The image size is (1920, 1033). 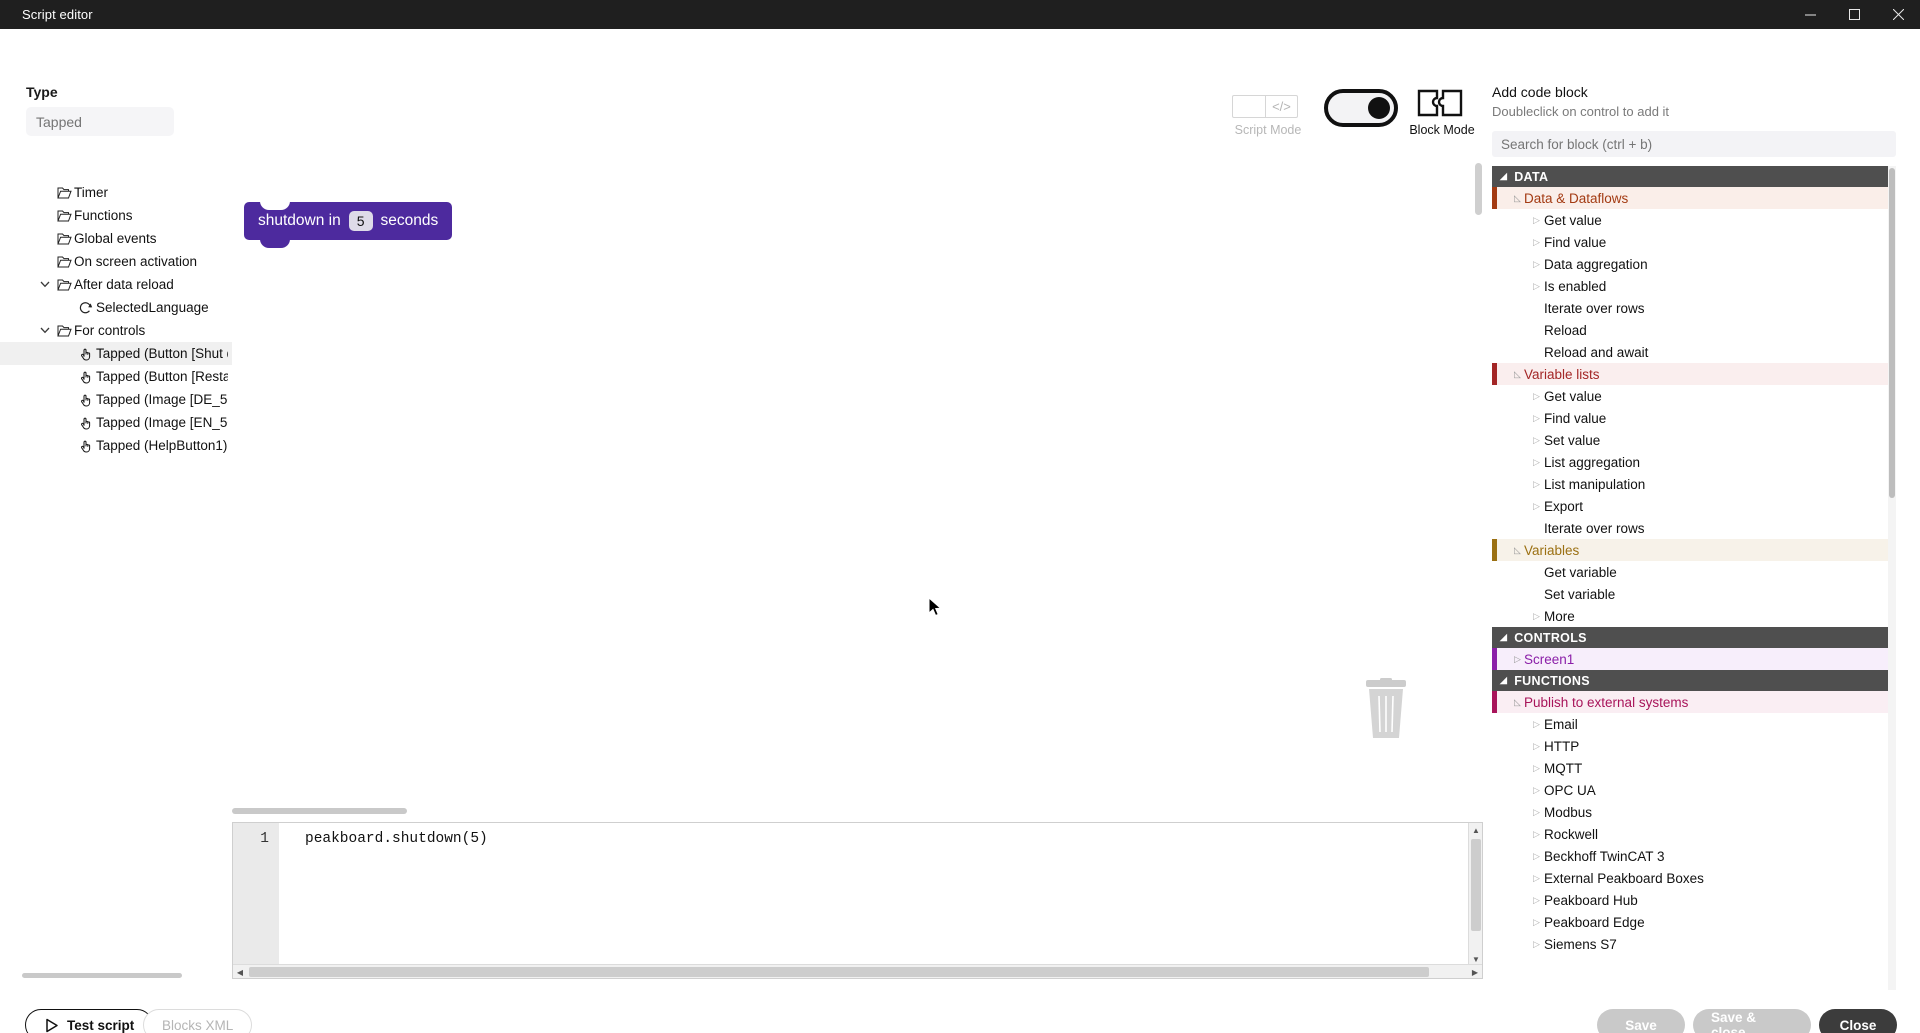 I want to click on canvas-hscroll-thumb, so click(x=319, y=811).